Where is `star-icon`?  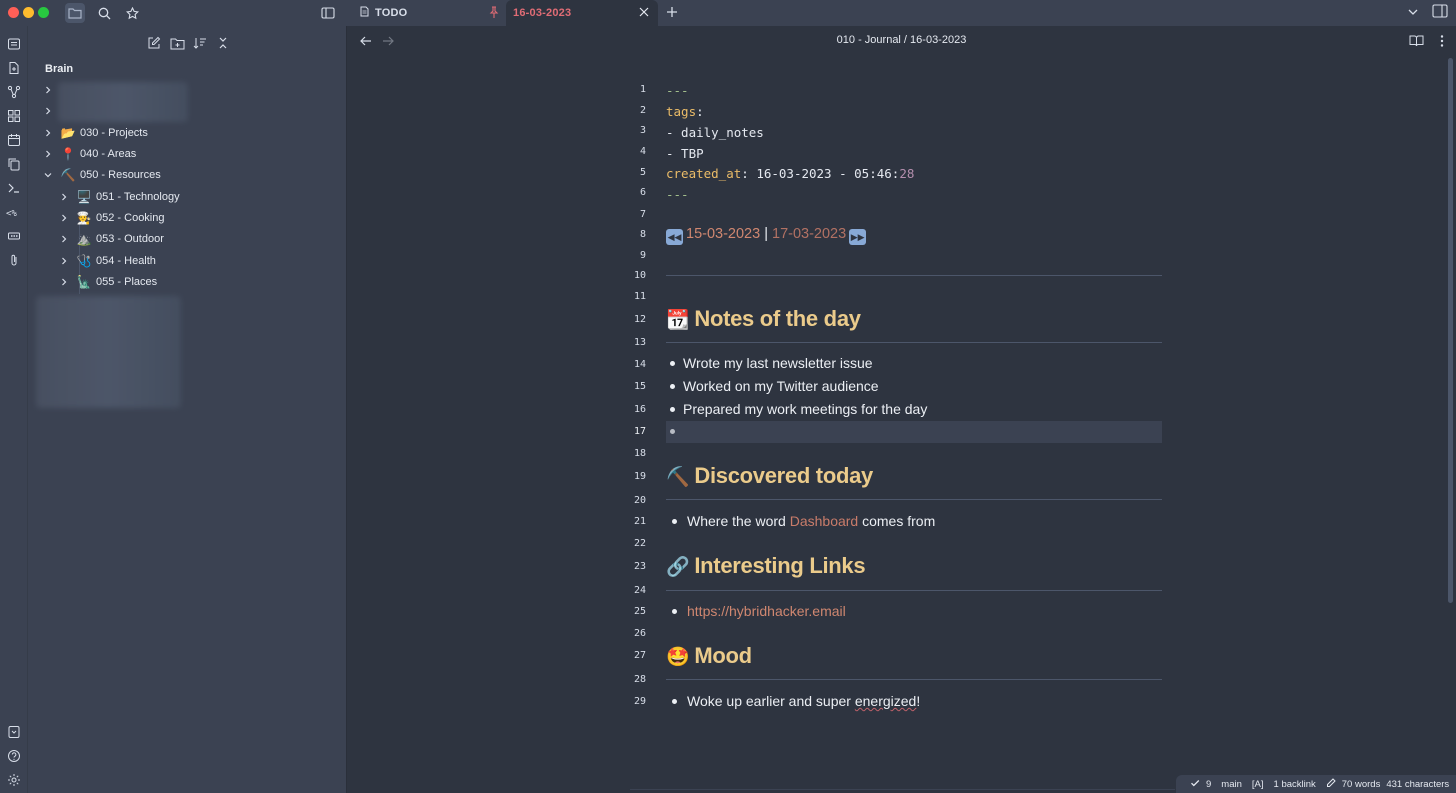 star-icon is located at coordinates (132, 13).